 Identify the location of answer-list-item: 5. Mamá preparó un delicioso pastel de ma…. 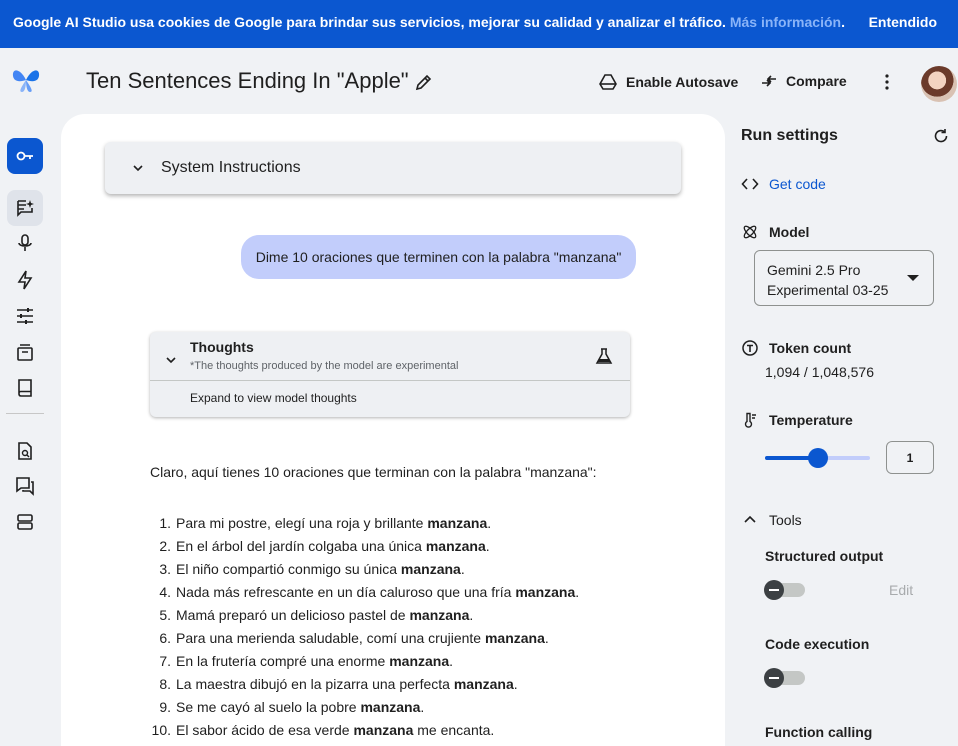
(420, 617).